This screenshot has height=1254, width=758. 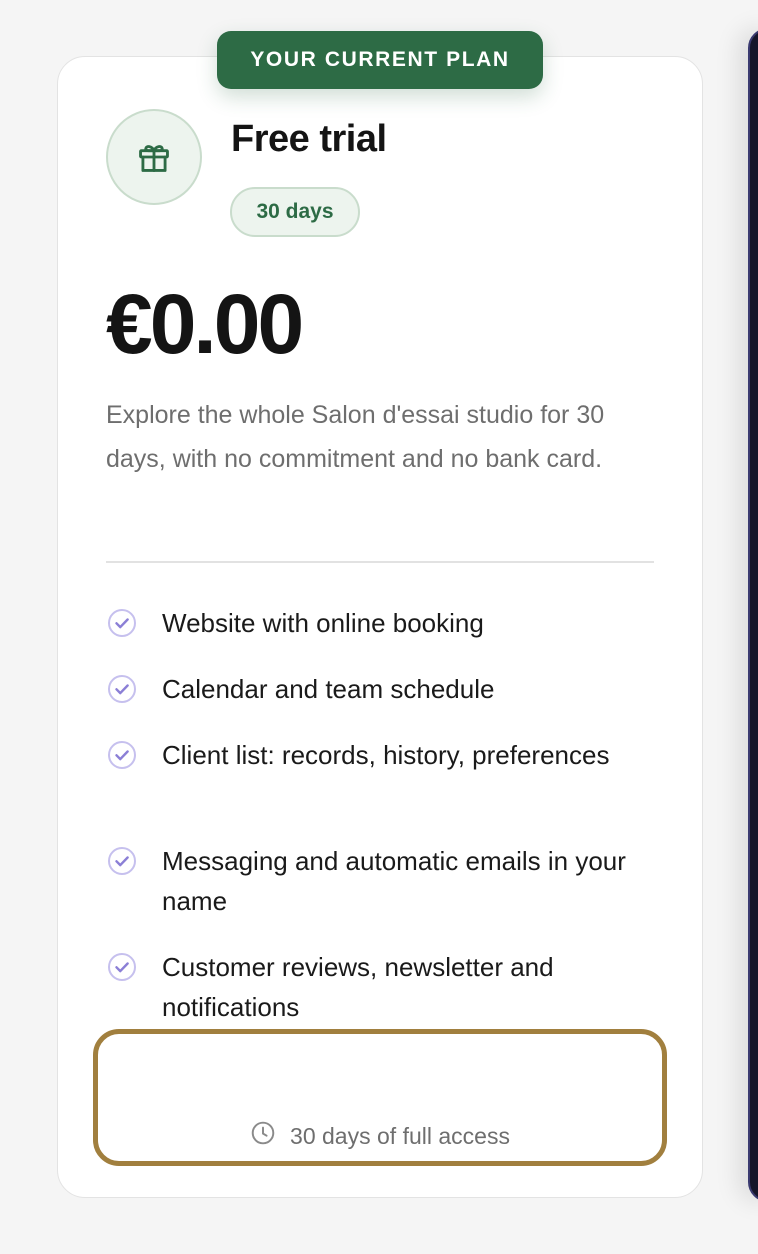 I want to click on access-text: 30 days of full access, so click(x=400, y=1135).